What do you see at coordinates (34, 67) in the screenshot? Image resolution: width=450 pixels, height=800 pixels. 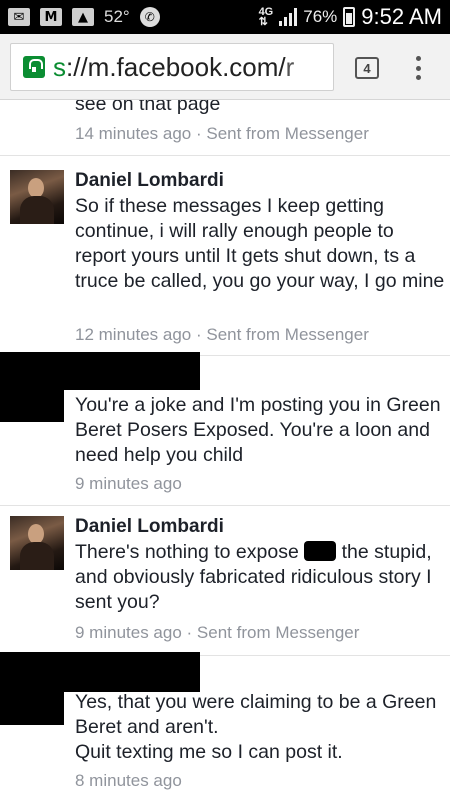 I see `lock-icon` at bounding box center [34, 67].